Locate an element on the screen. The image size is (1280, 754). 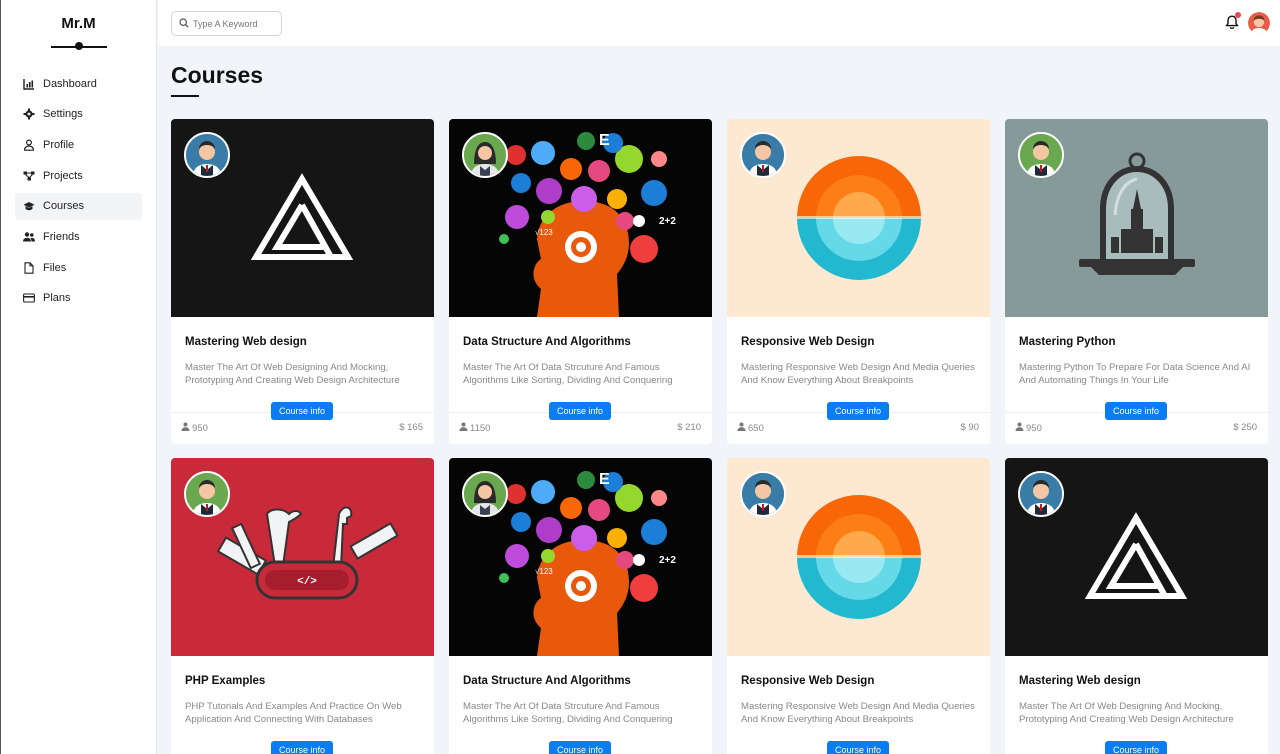
course-price: $ 250 is located at coordinates (1245, 427).